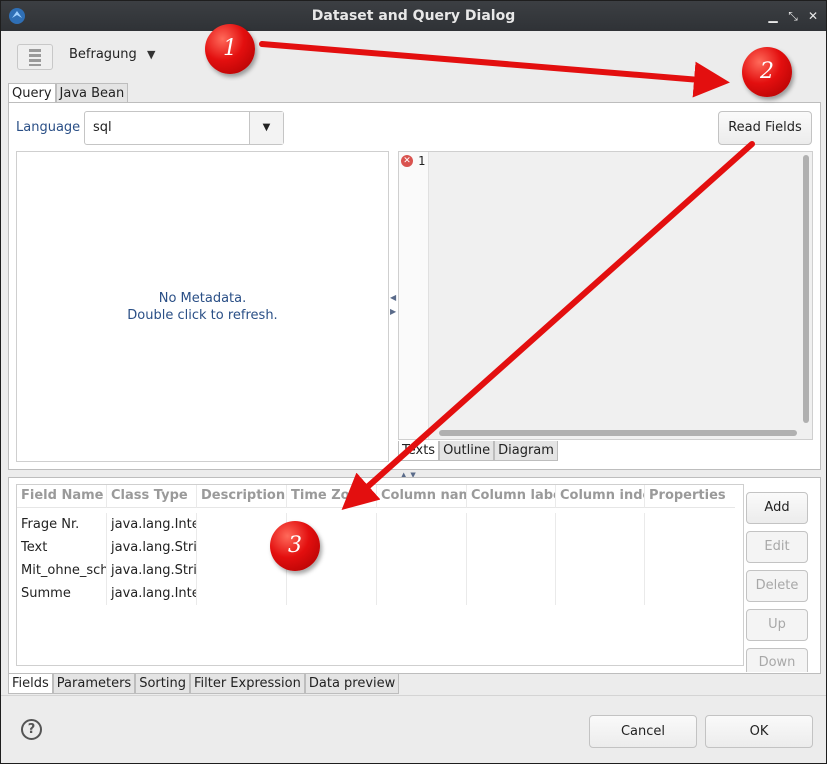 The image size is (827, 764). I want to click on tab-data-preview: Data preview, so click(352, 684).